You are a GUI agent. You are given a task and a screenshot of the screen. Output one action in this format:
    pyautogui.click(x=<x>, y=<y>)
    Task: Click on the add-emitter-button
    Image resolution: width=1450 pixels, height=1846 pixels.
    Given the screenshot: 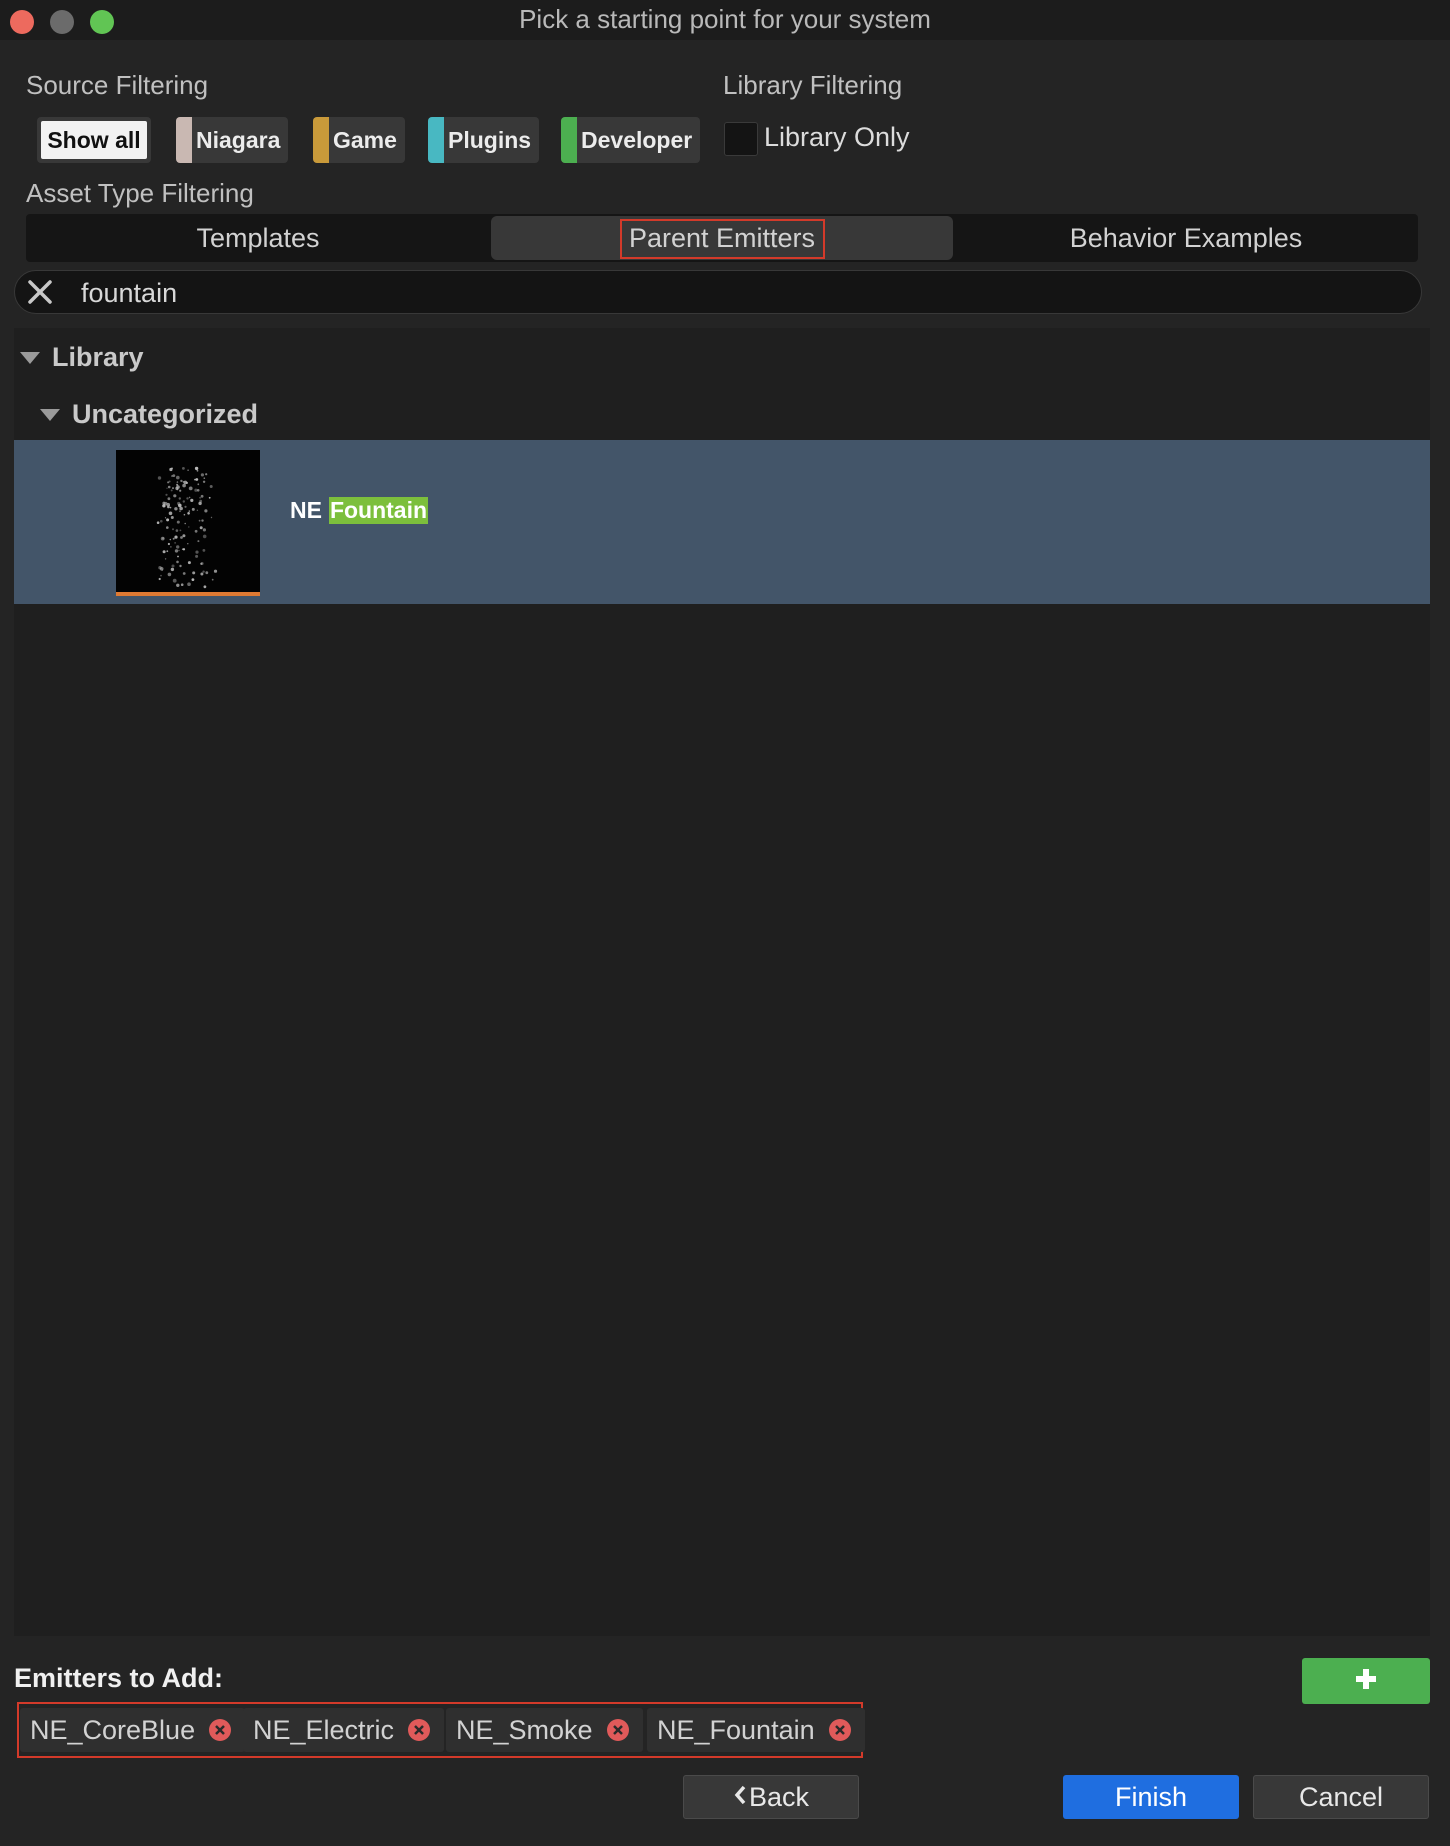 What is the action you would take?
    pyautogui.click(x=1366, y=1681)
    